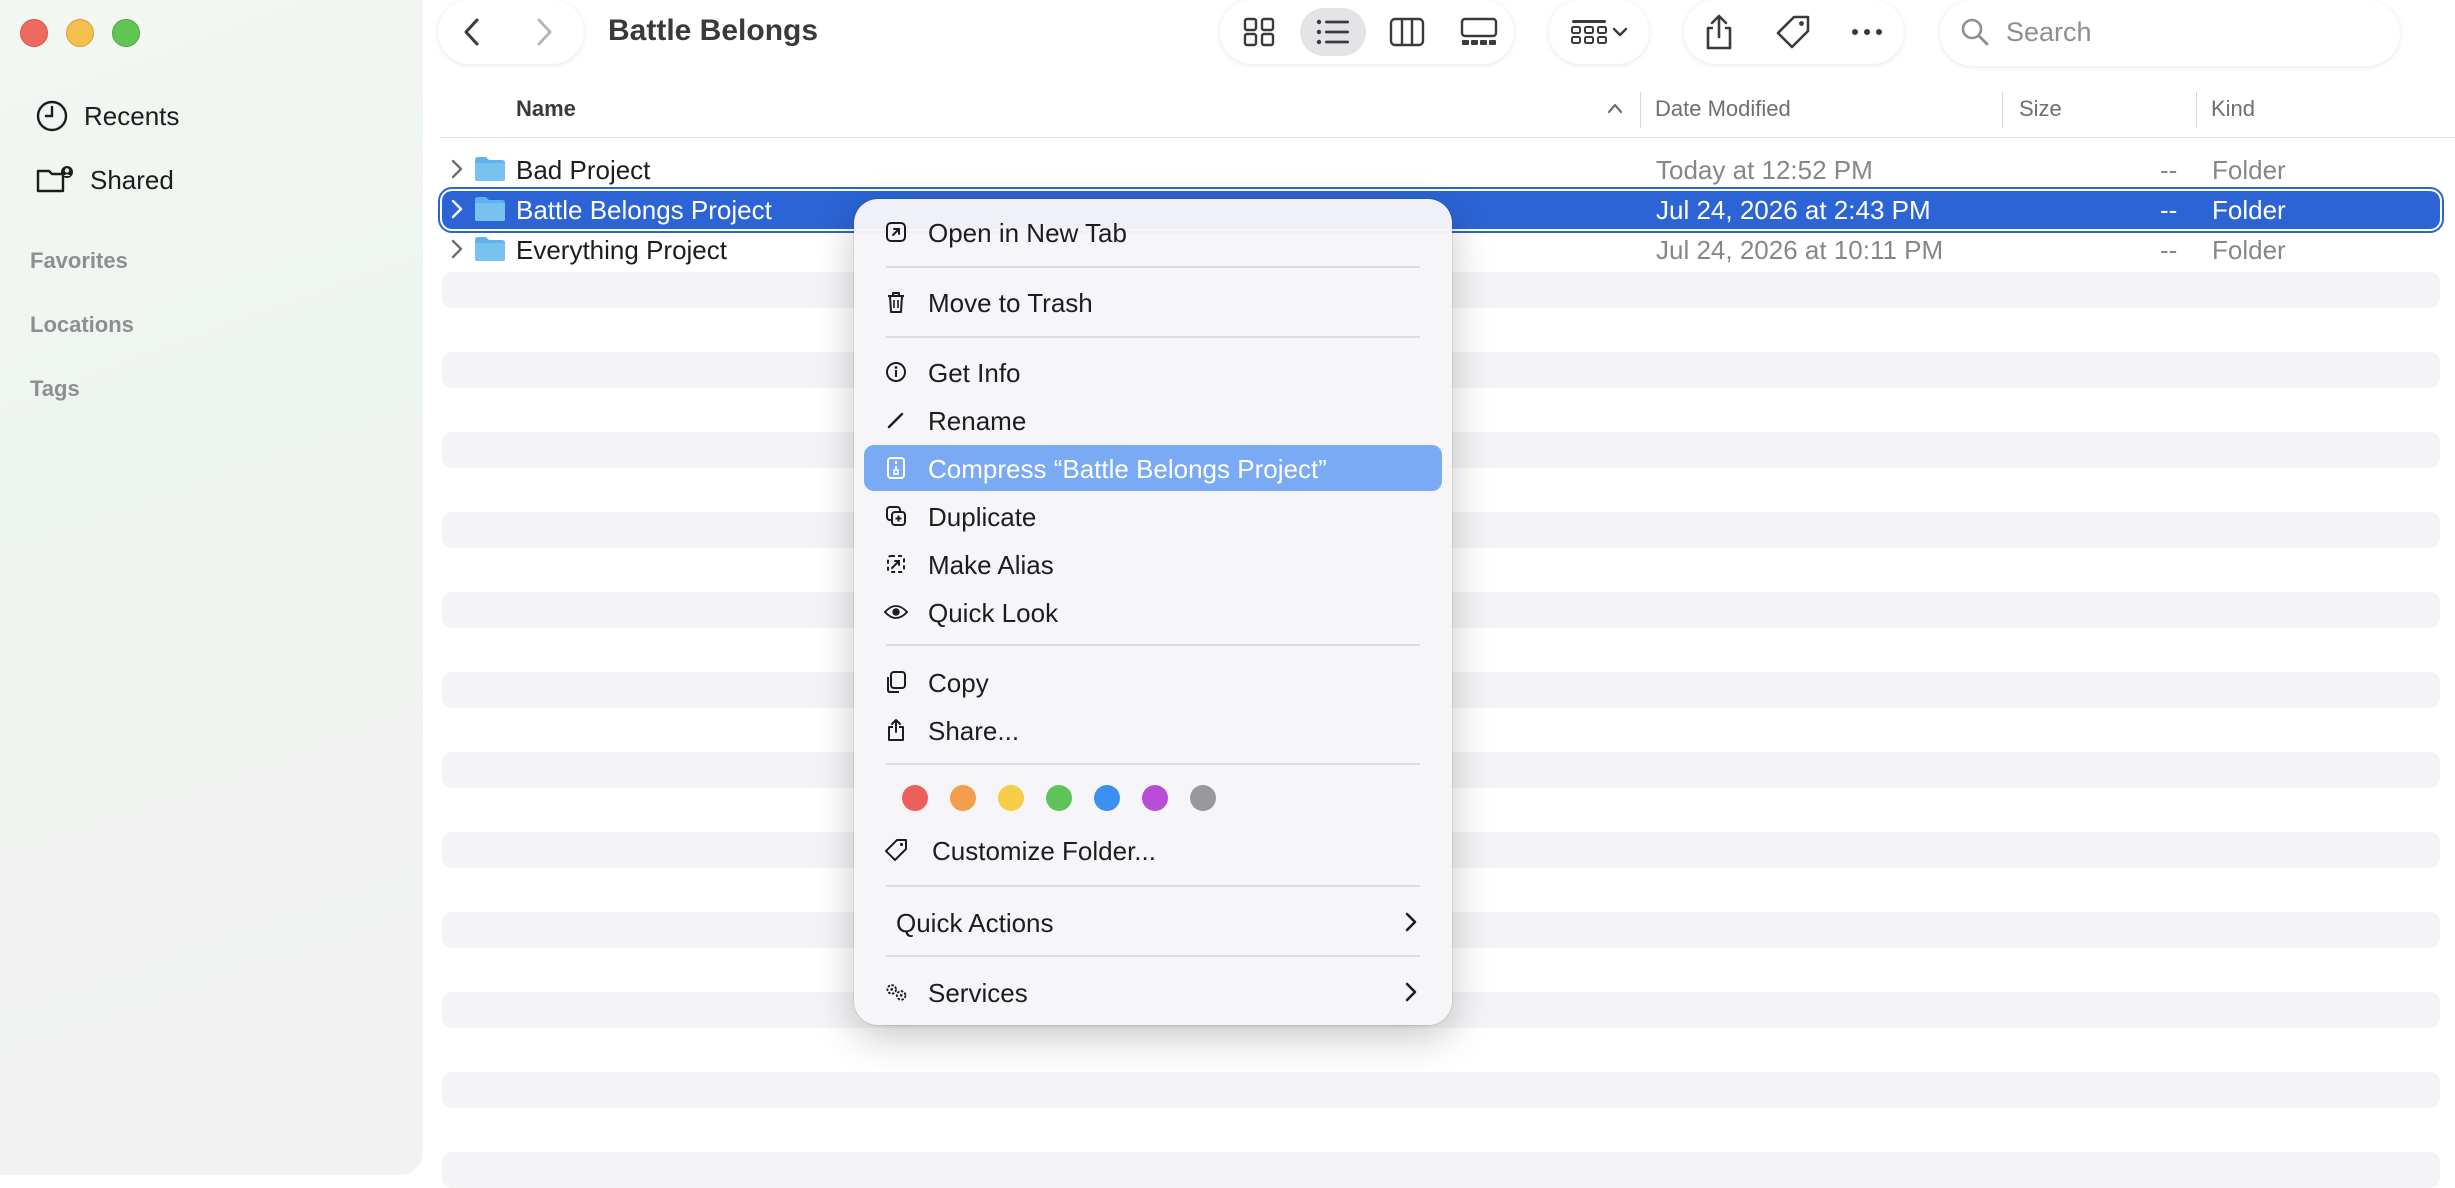 This screenshot has height=1188, width=2455. I want to click on header-divider, so click(1447, 137).